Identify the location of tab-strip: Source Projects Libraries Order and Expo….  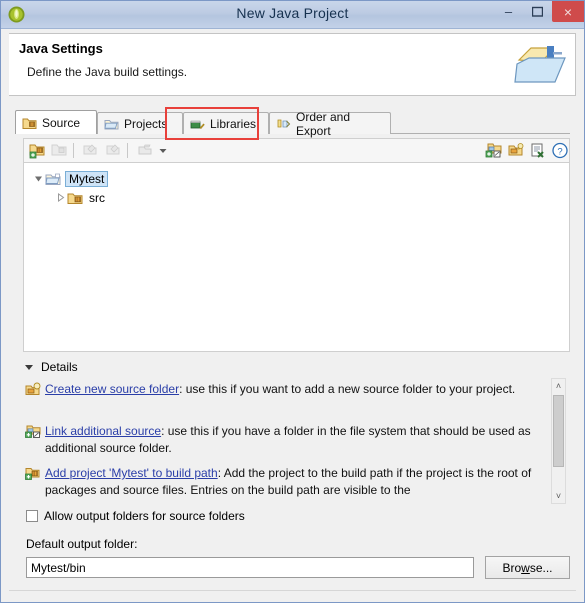
(292, 124).